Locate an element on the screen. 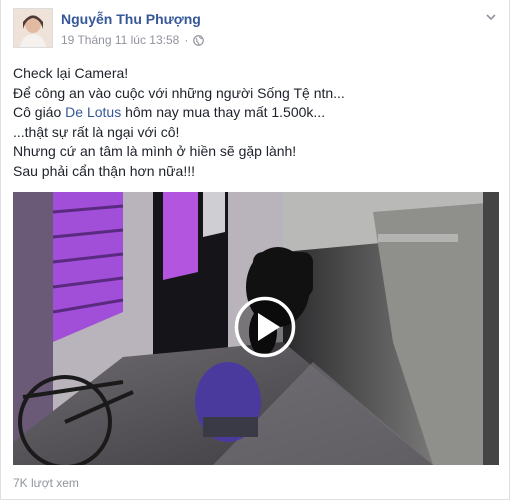 This screenshot has width=512, height=501. globe-icon is located at coordinates (199, 40).